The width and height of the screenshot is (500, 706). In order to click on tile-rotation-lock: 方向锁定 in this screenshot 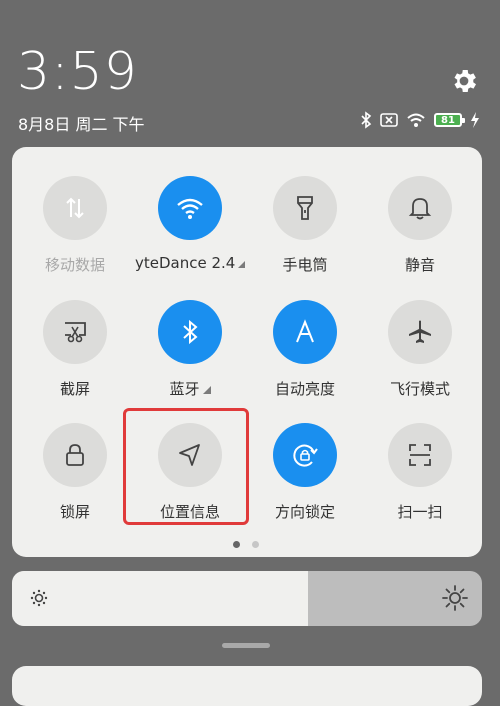, I will do `click(305, 478)`.